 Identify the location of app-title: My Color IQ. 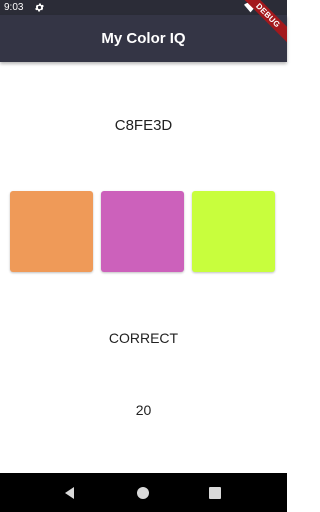
(143, 38).